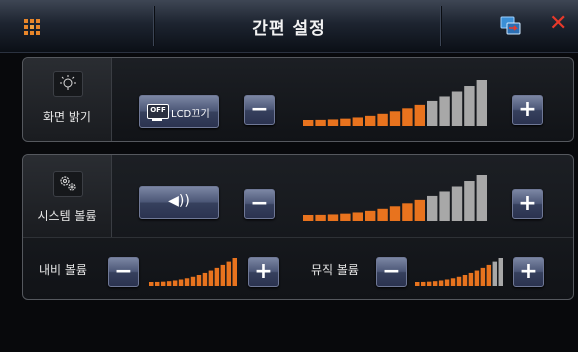 The width and height of the screenshot is (578, 352). I want to click on lcd-off-button: OFF LCD끄기, so click(179, 111).